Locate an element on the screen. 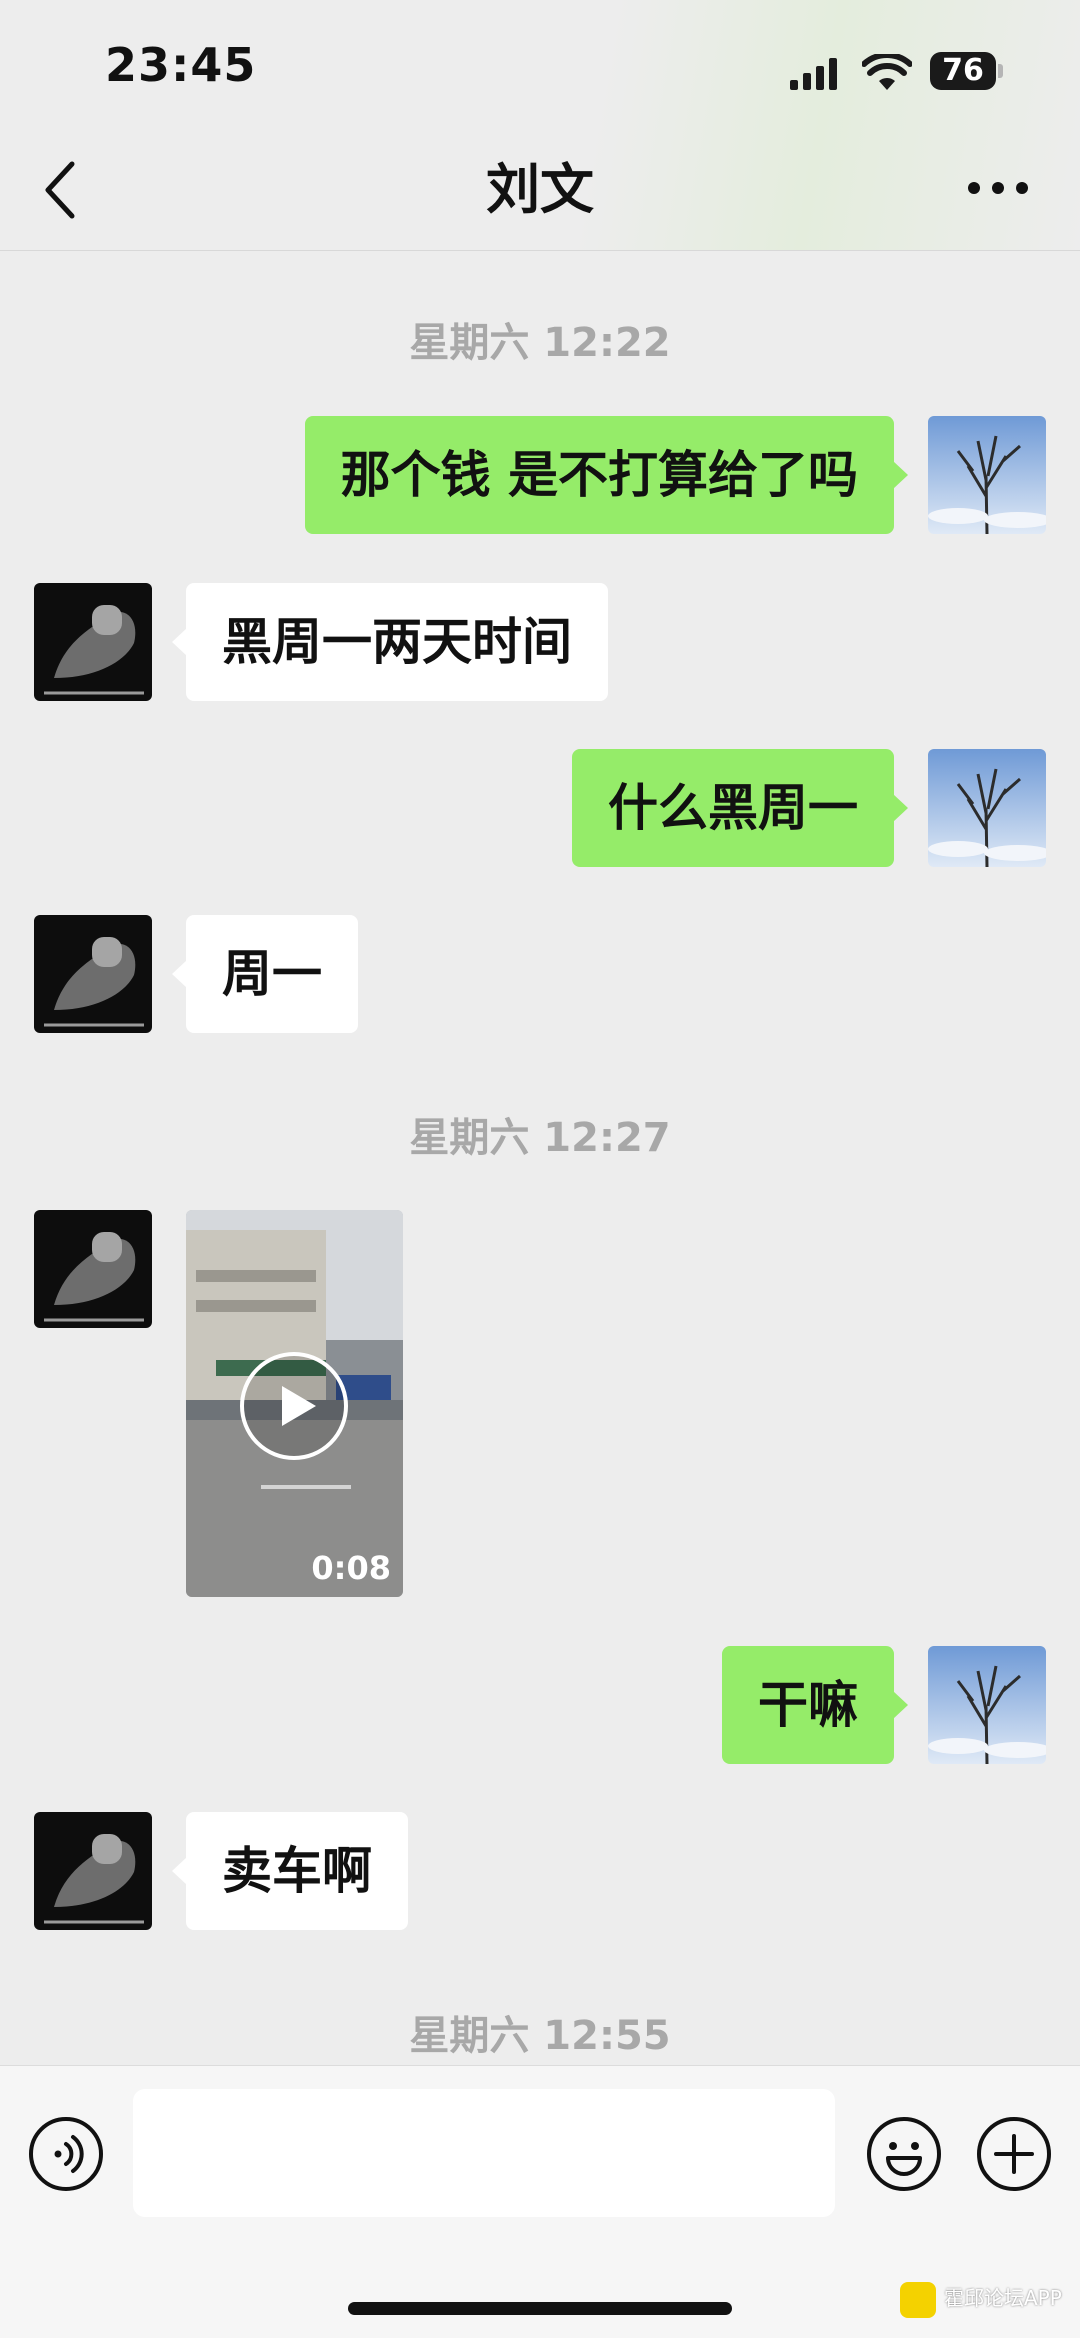 Image resolution: width=1080 pixels, height=2338 pixels. message-bubble: 什么黑周一 is located at coordinates (740, 808).